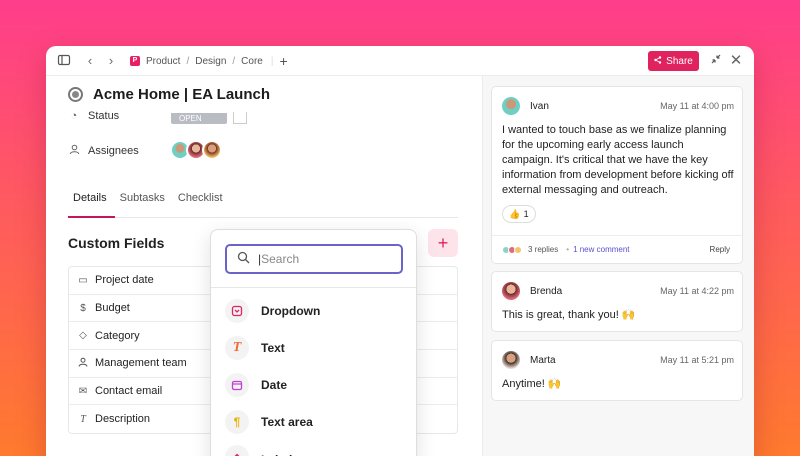 The height and width of the screenshot is (456, 800). I want to click on comment-text: Anytime! 🙌, so click(532, 384).